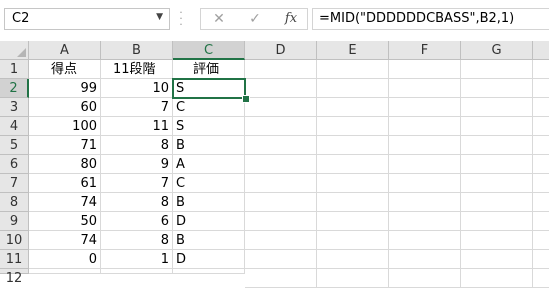  What do you see at coordinates (65, 69) in the screenshot?
I see `cell-a1: 得点` at bounding box center [65, 69].